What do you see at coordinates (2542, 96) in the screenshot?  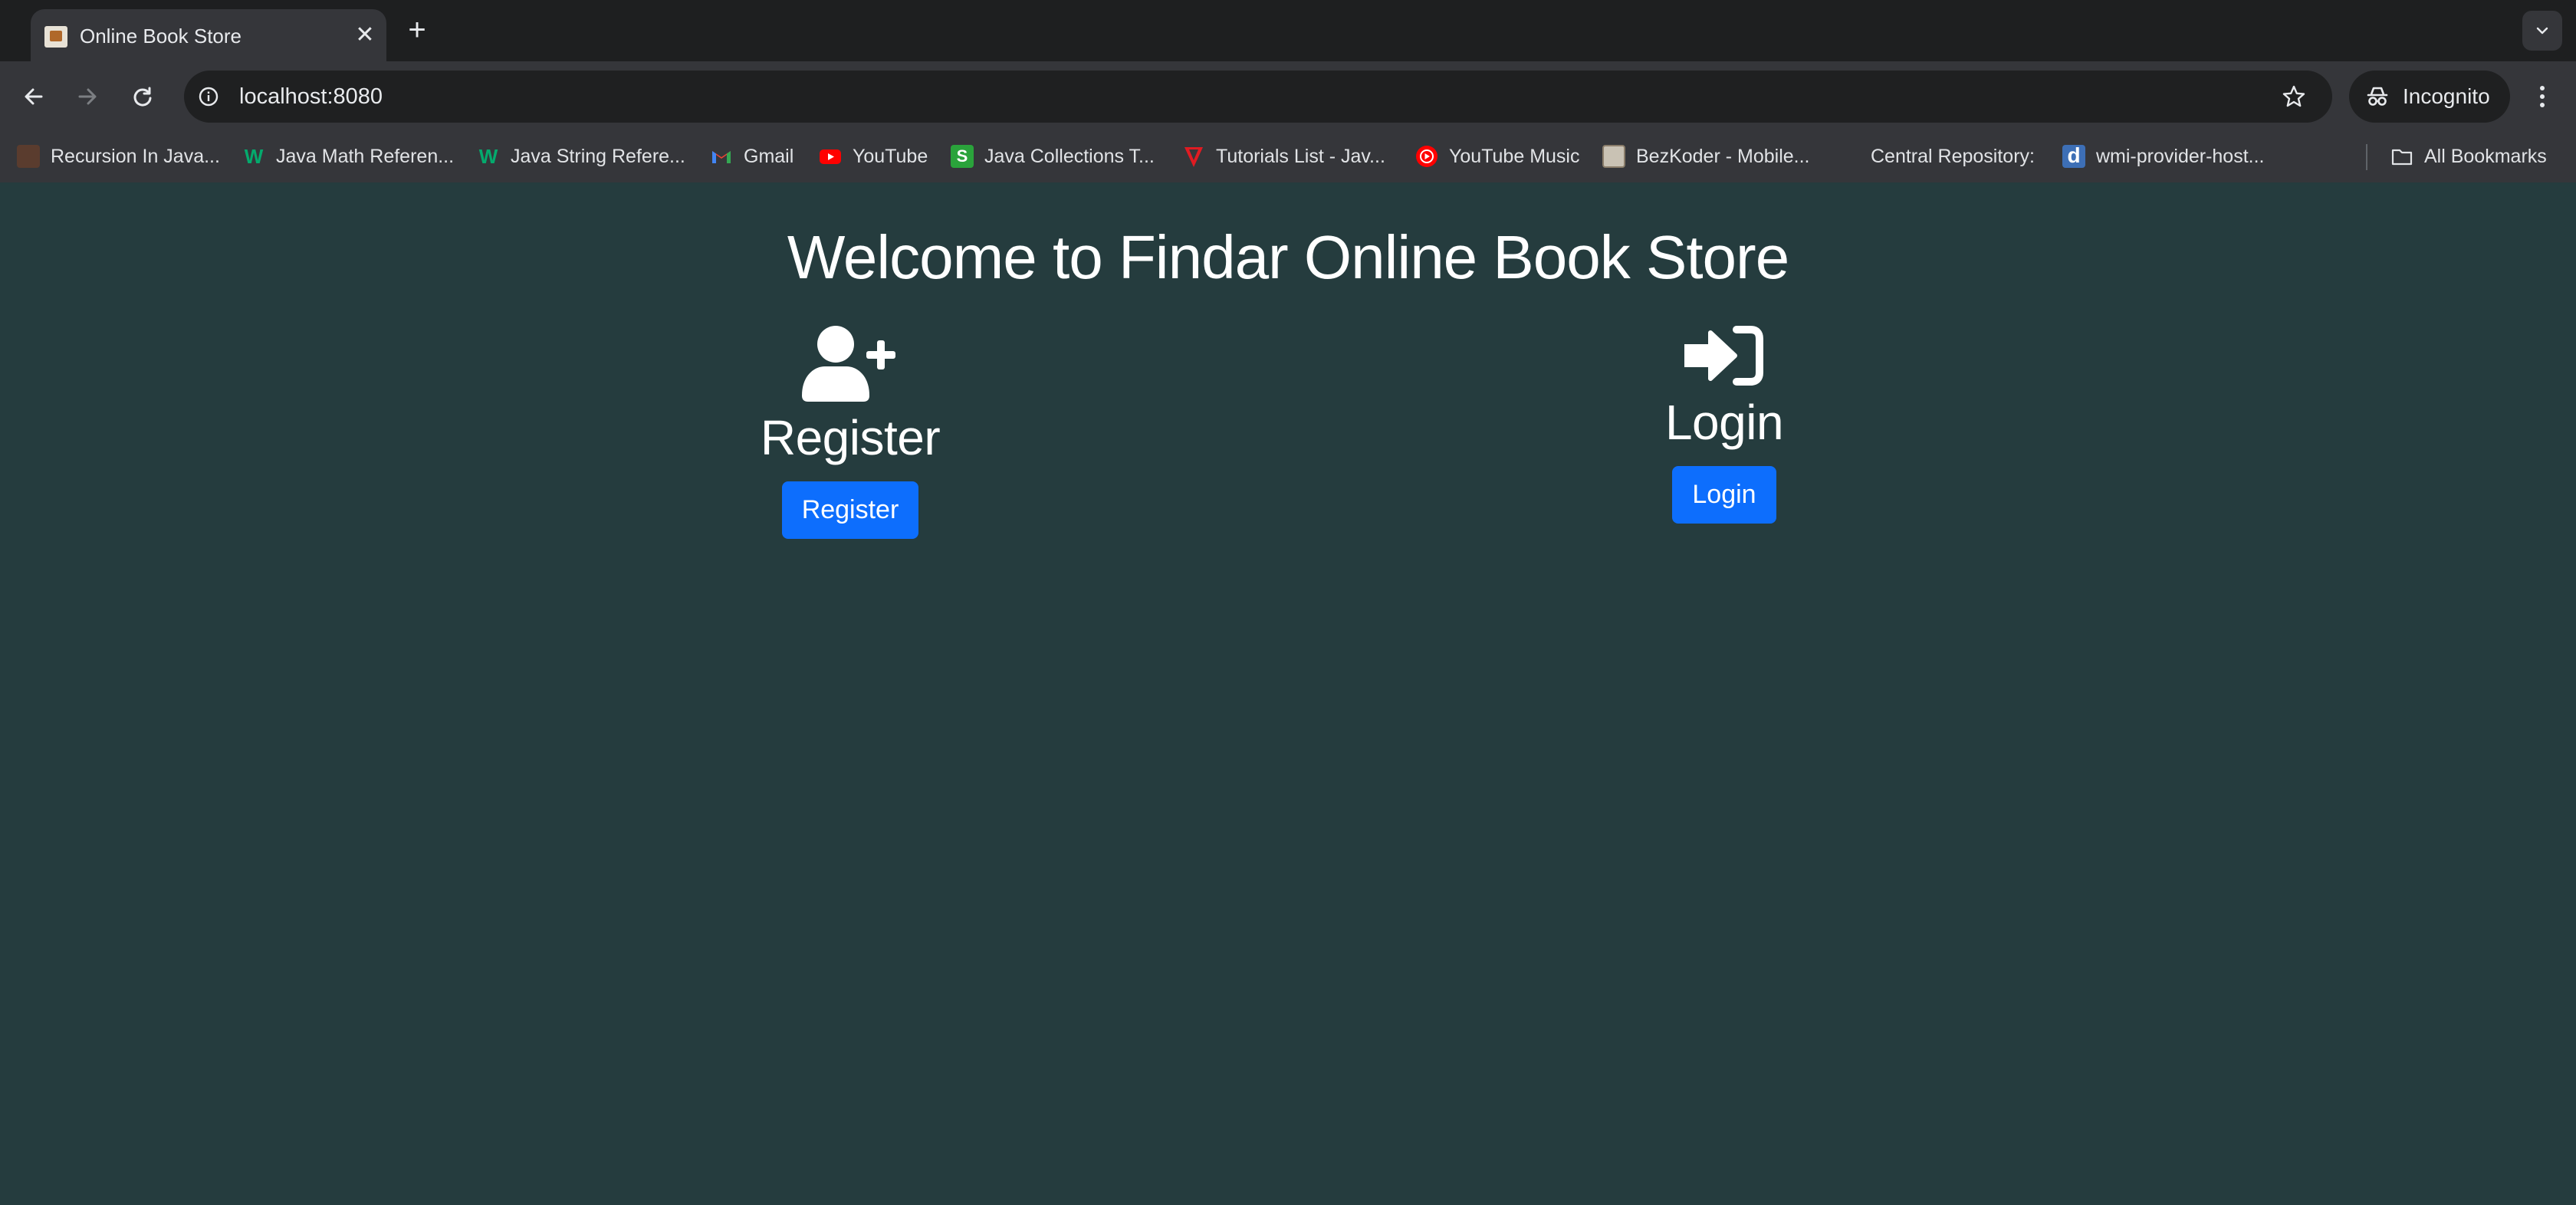 I see `more-vertical-icon` at bounding box center [2542, 96].